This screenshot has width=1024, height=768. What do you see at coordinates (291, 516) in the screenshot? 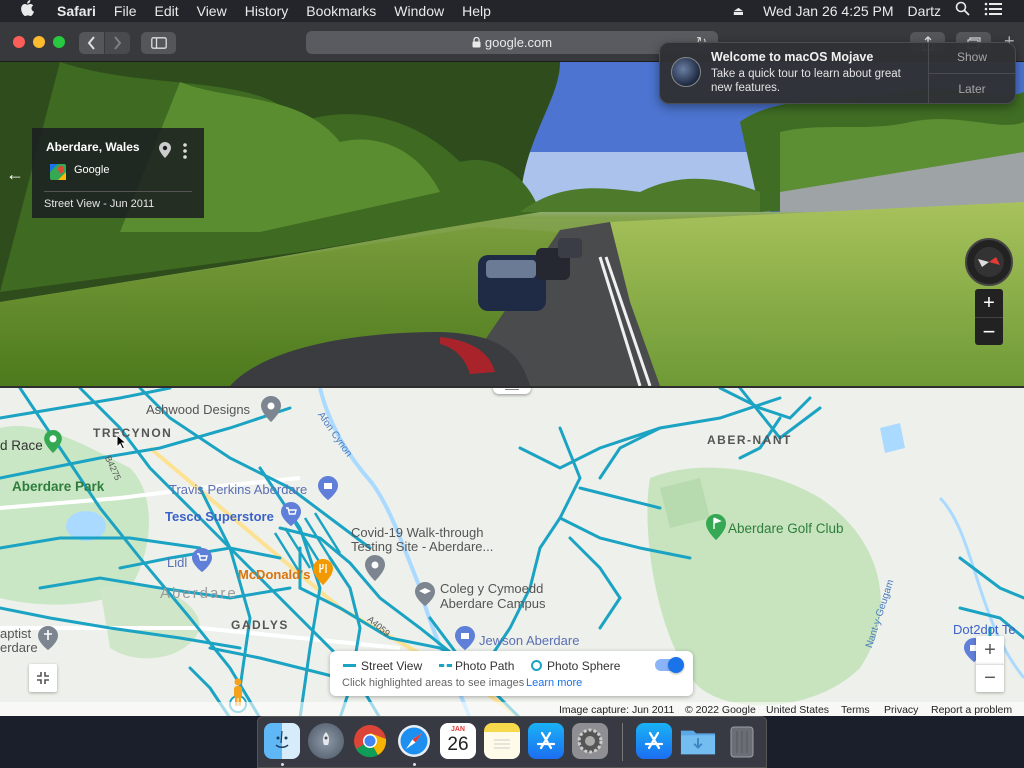
I see `cart-pin-icon` at bounding box center [291, 516].